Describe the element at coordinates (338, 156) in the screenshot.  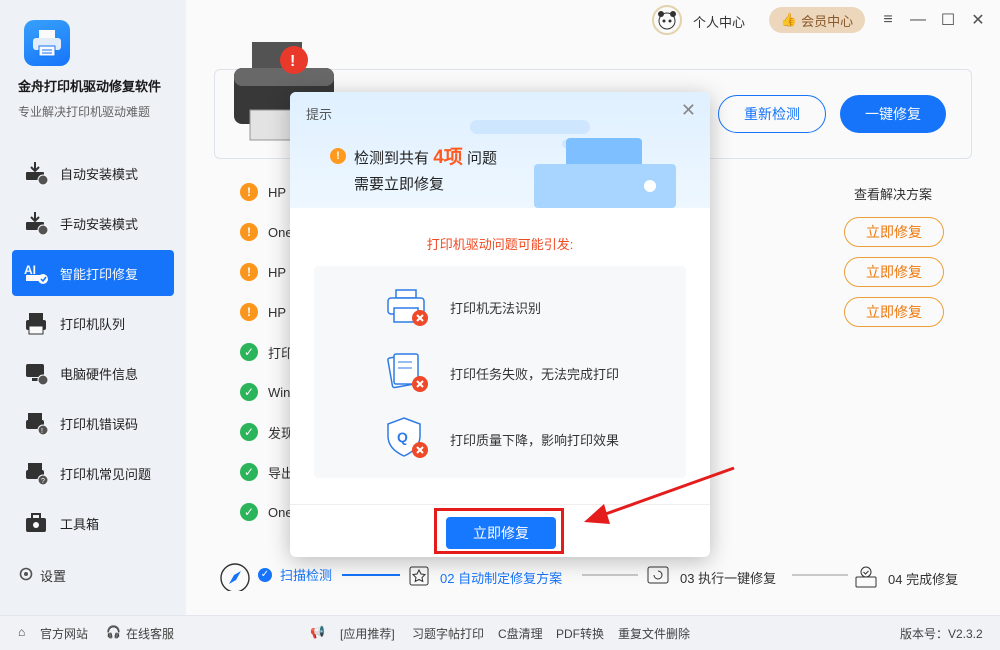
I see `warning-icon: !` at that location.